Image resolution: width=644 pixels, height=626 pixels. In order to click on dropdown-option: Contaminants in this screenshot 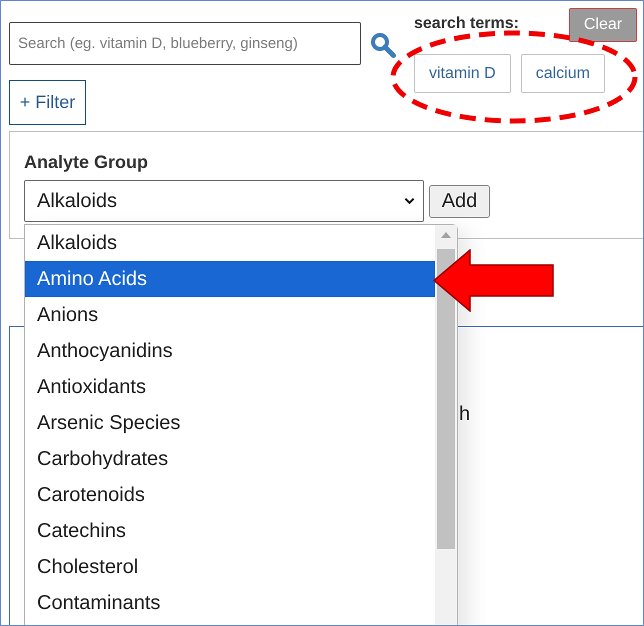, I will do `click(230, 603)`.